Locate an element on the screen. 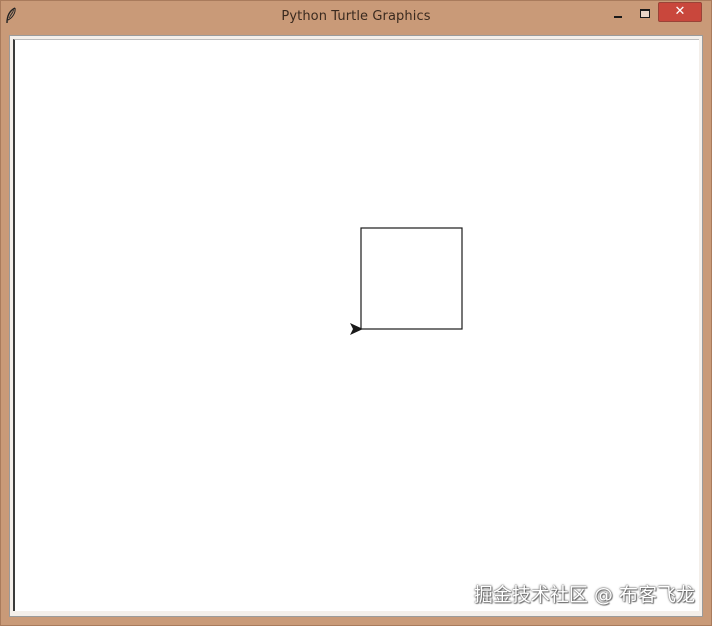  close-button: ✕ is located at coordinates (680, 12).